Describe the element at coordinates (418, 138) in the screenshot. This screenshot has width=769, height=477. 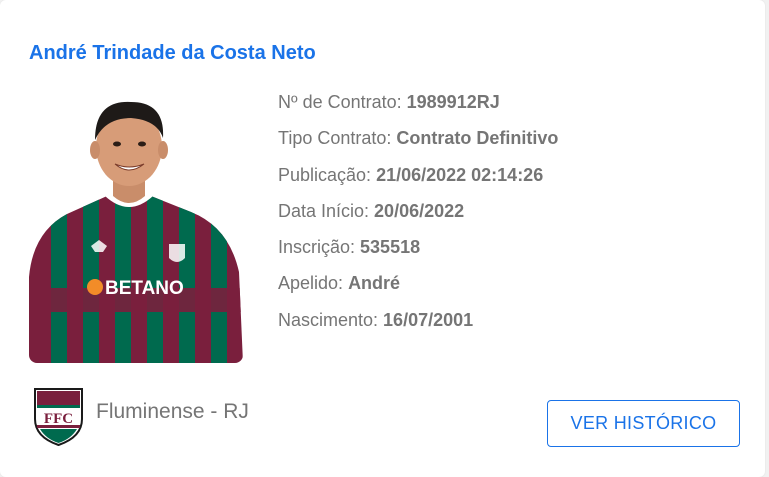
I see `detail-contract-type: Tipo Contrato: Contrato Definitivo` at that location.